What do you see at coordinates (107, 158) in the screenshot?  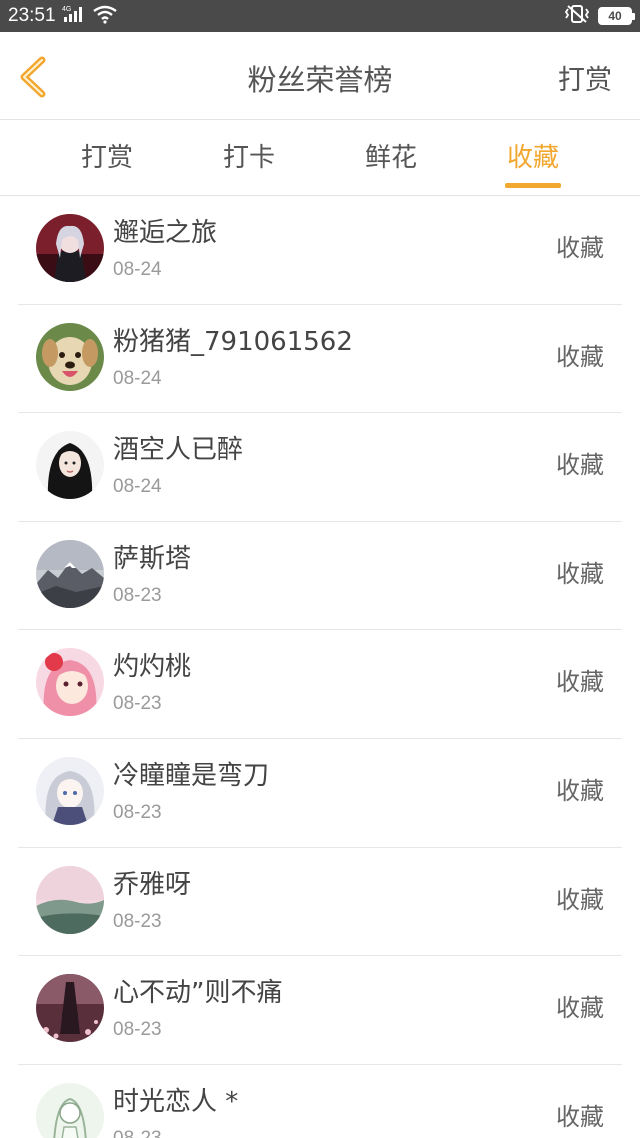 I see `tab-reward: 打赏` at bounding box center [107, 158].